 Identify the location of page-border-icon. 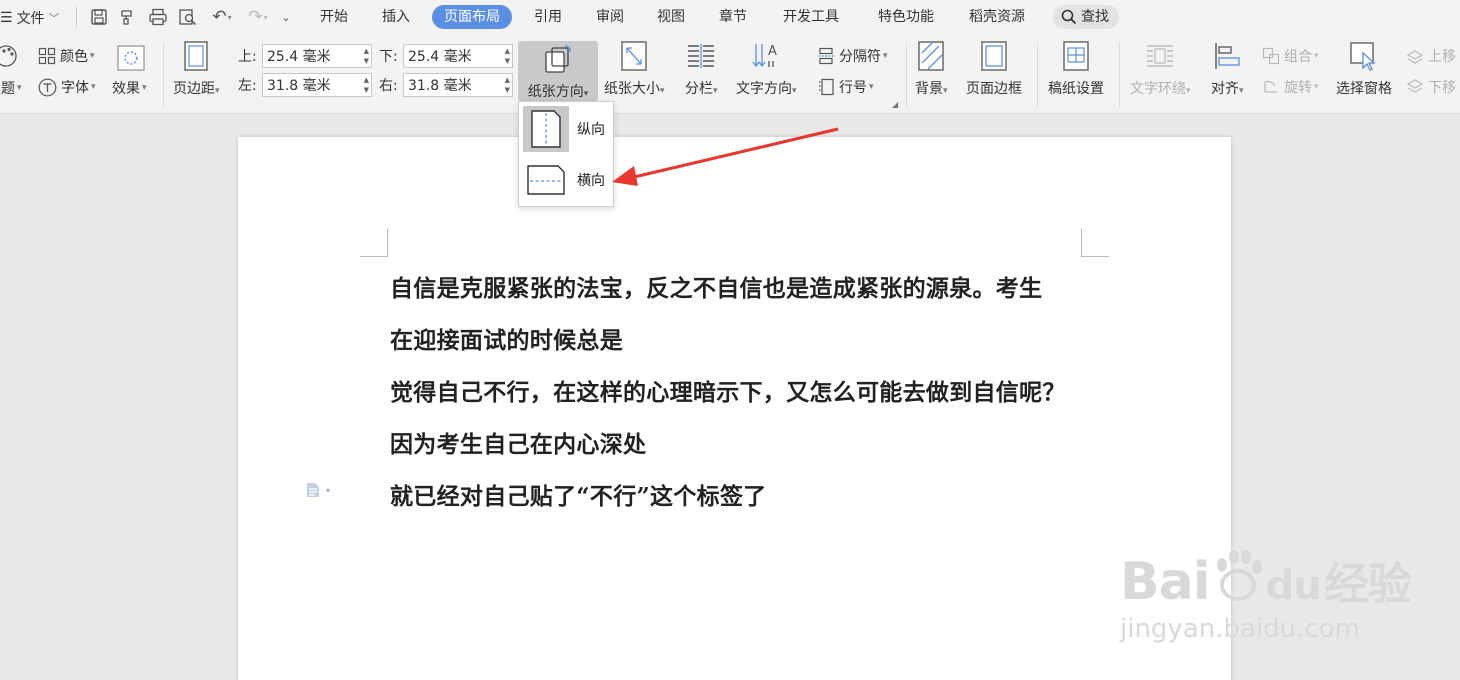
(994, 56).